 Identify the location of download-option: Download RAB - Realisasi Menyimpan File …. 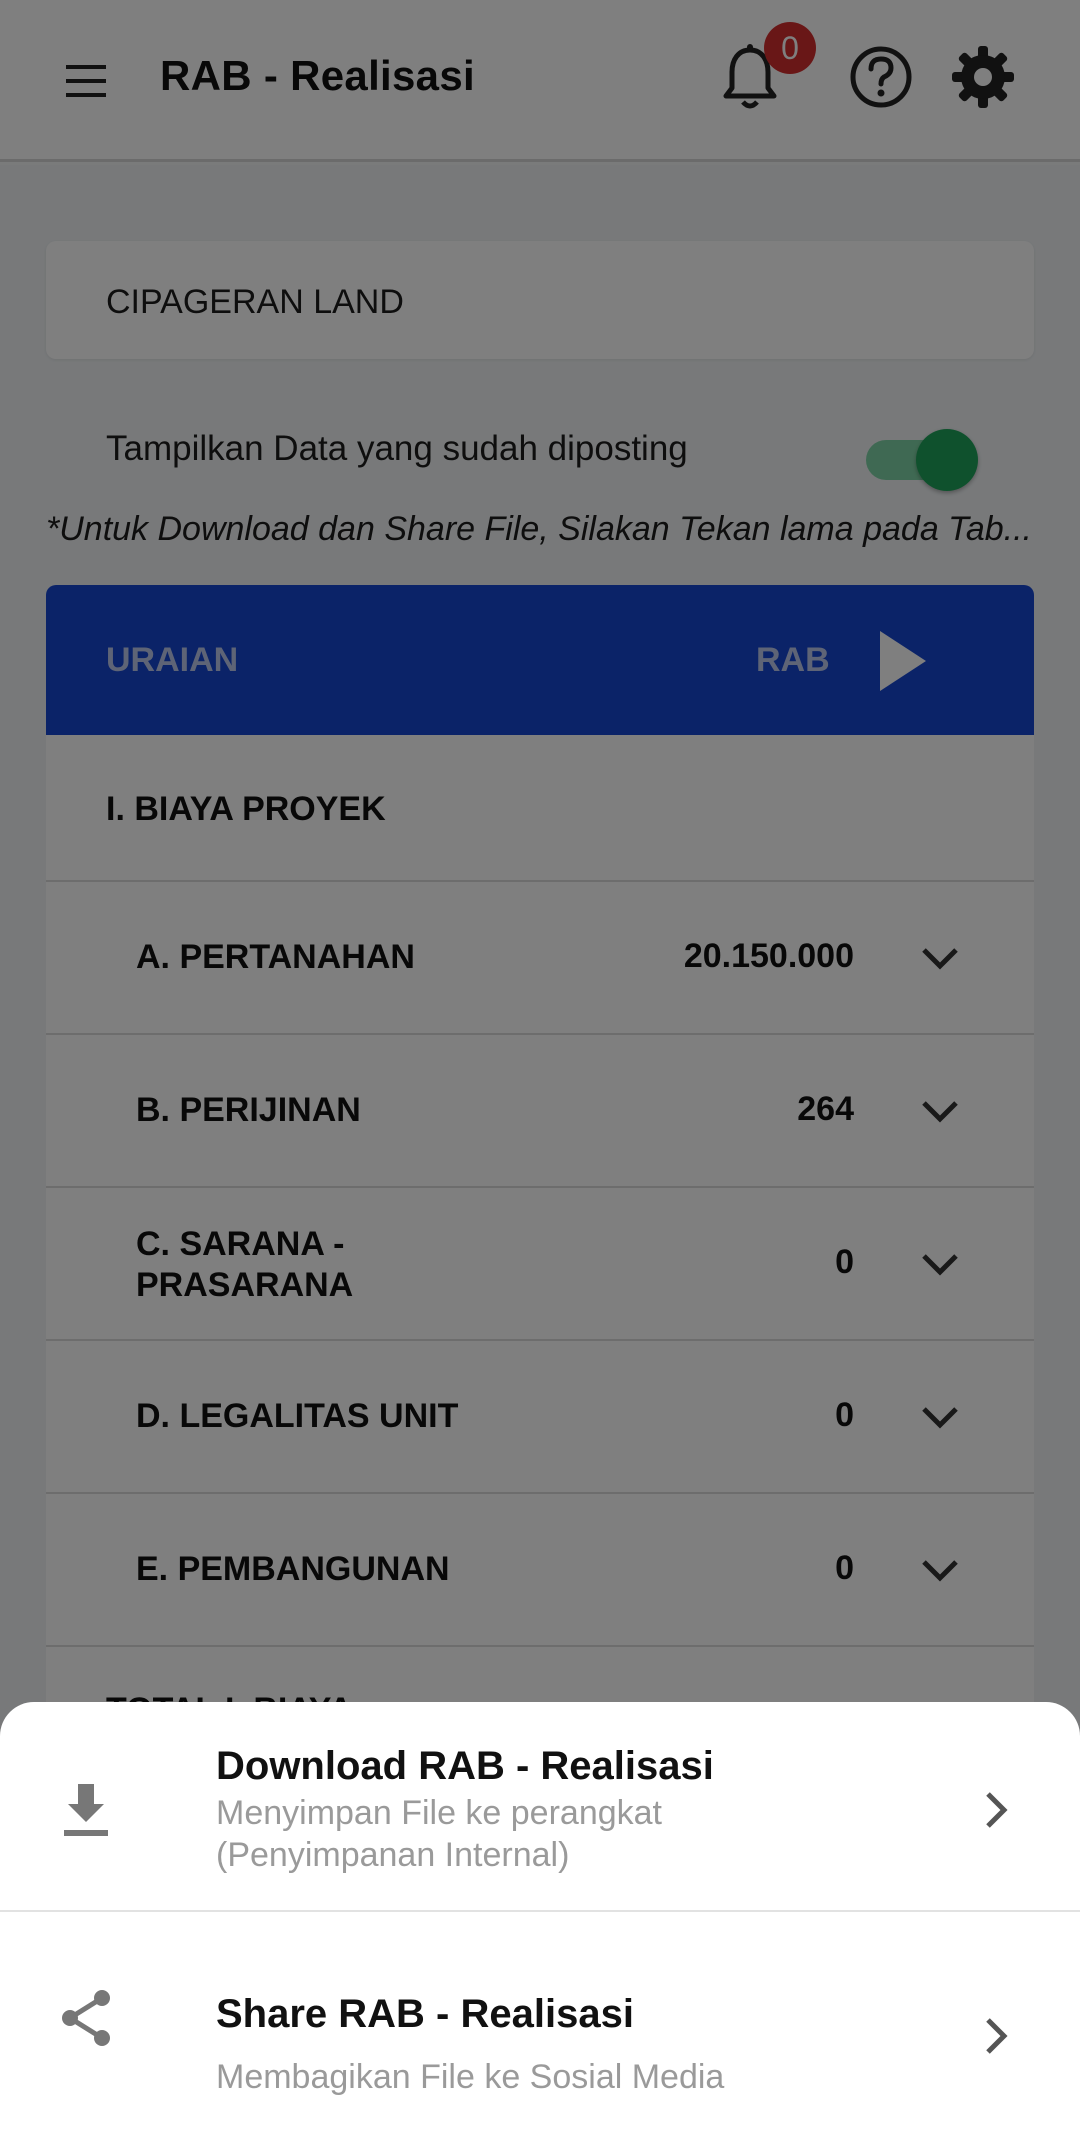
(540, 1806).